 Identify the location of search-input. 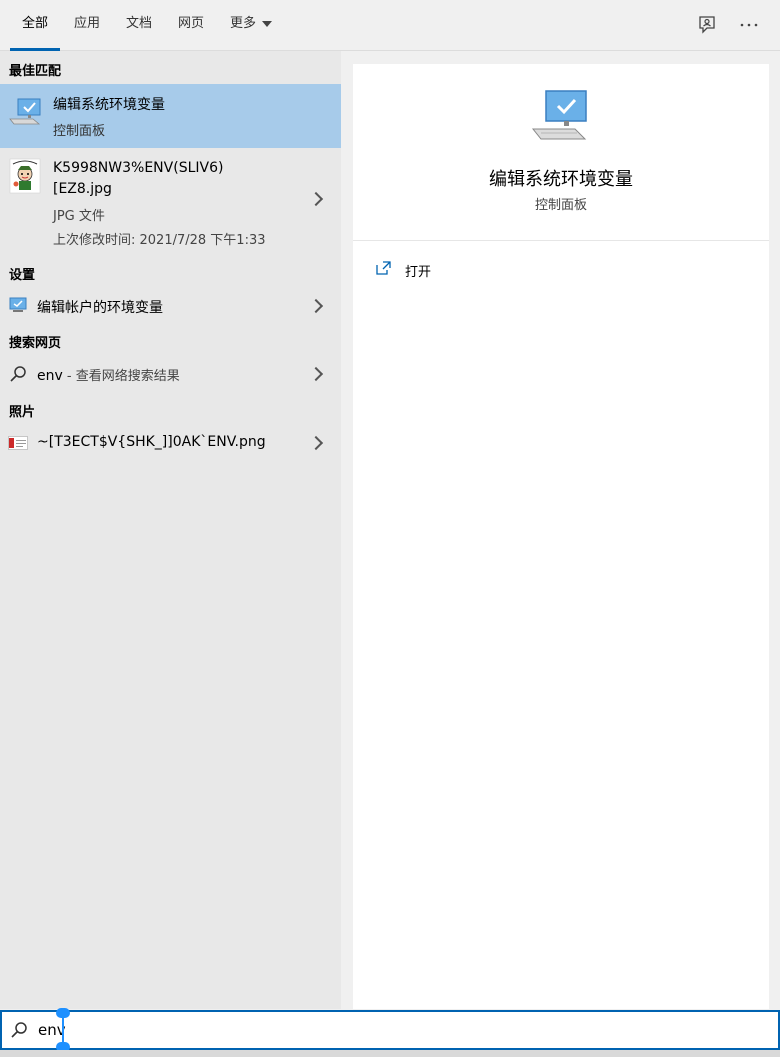
(388, 1030).